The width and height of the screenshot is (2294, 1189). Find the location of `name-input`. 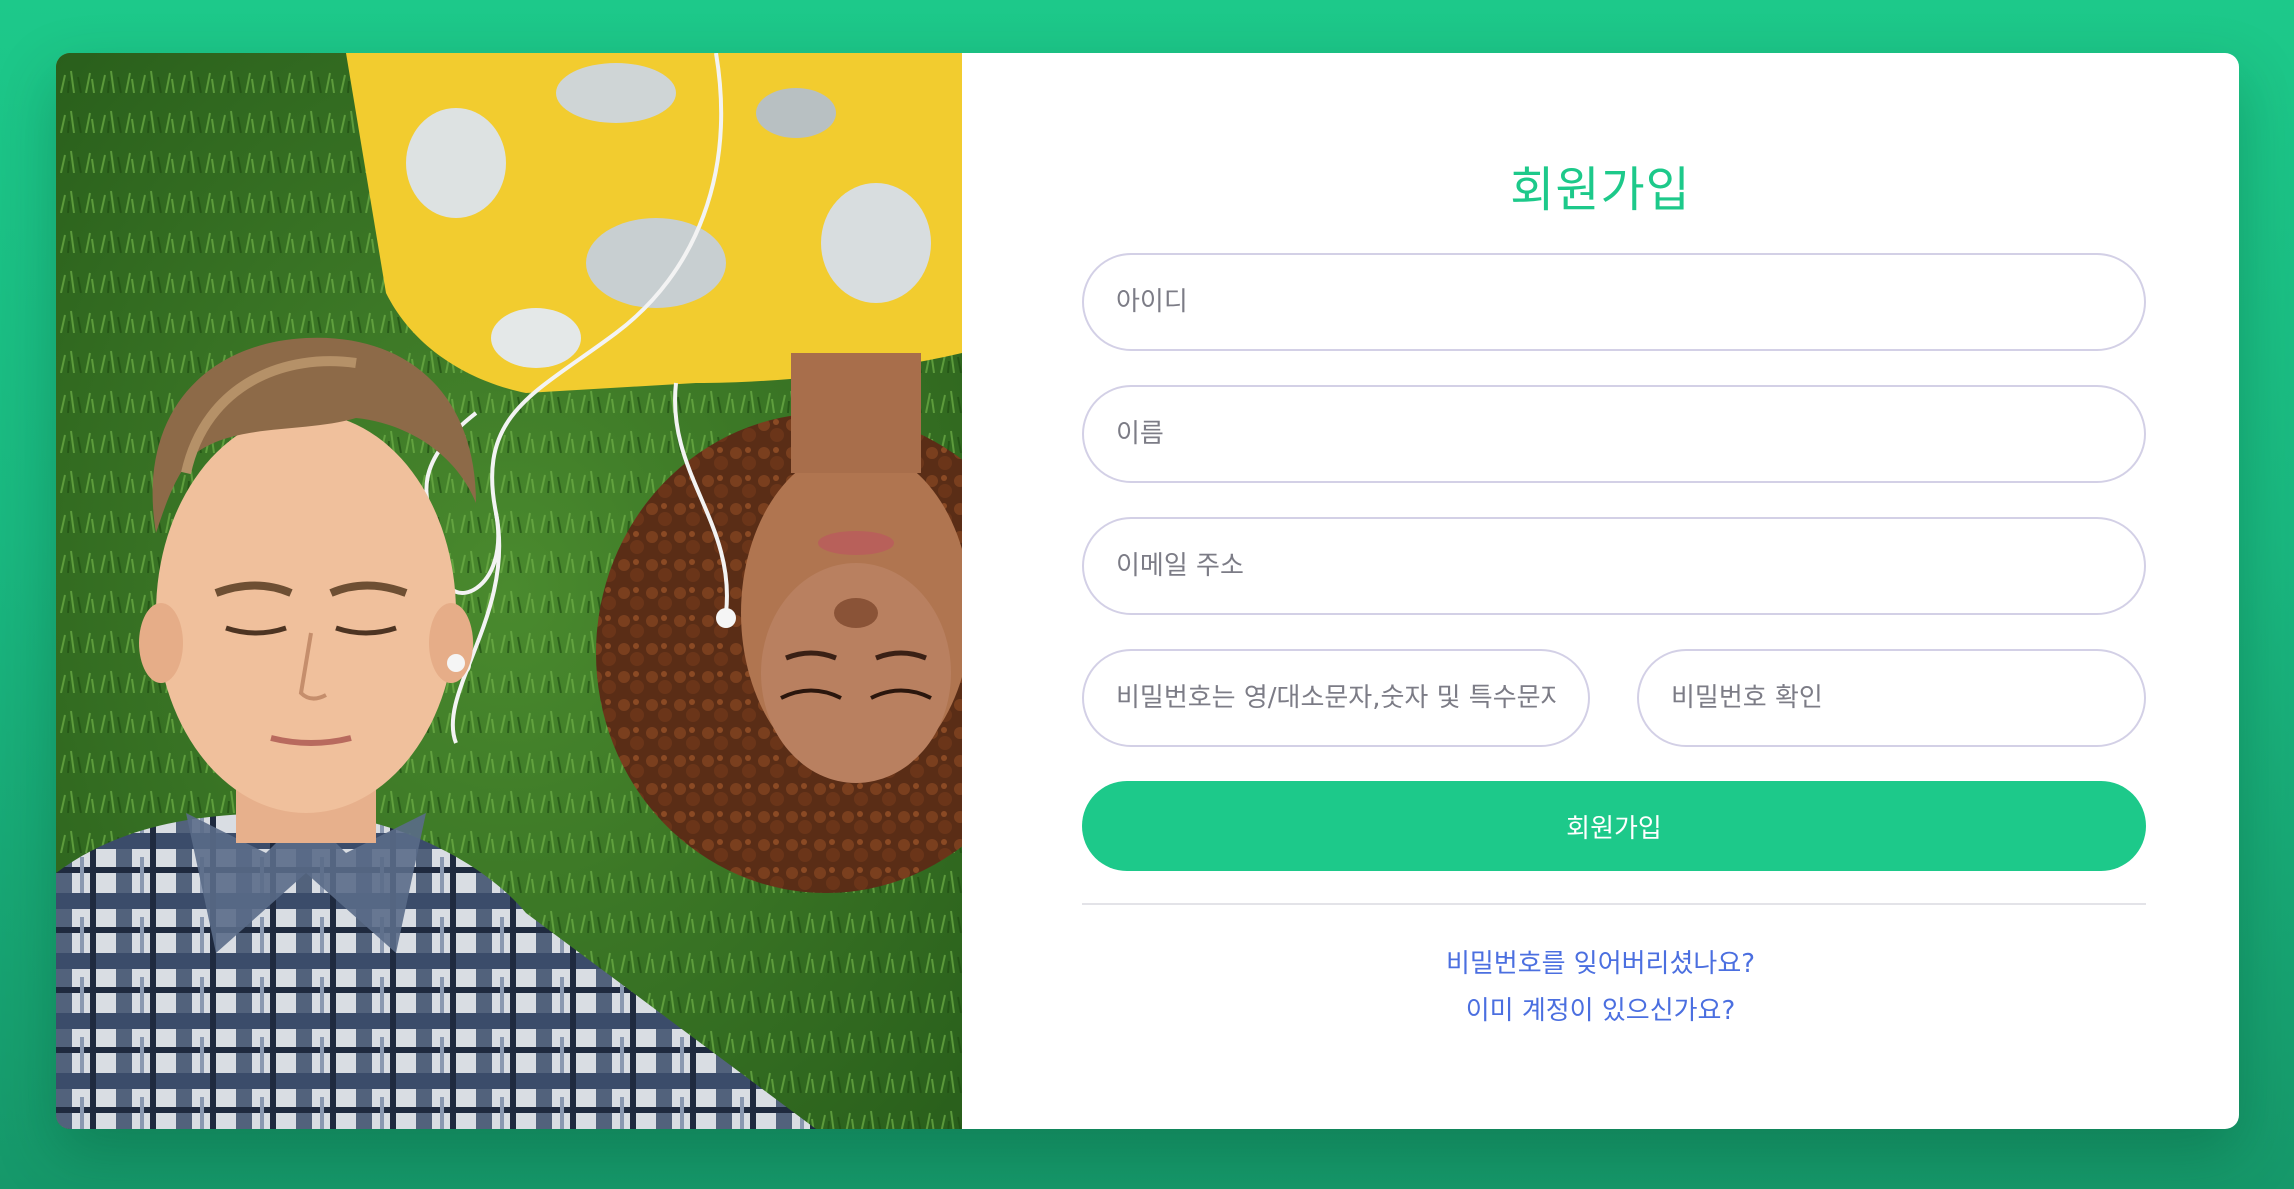

name-input is located at coordinates (1614, 434).